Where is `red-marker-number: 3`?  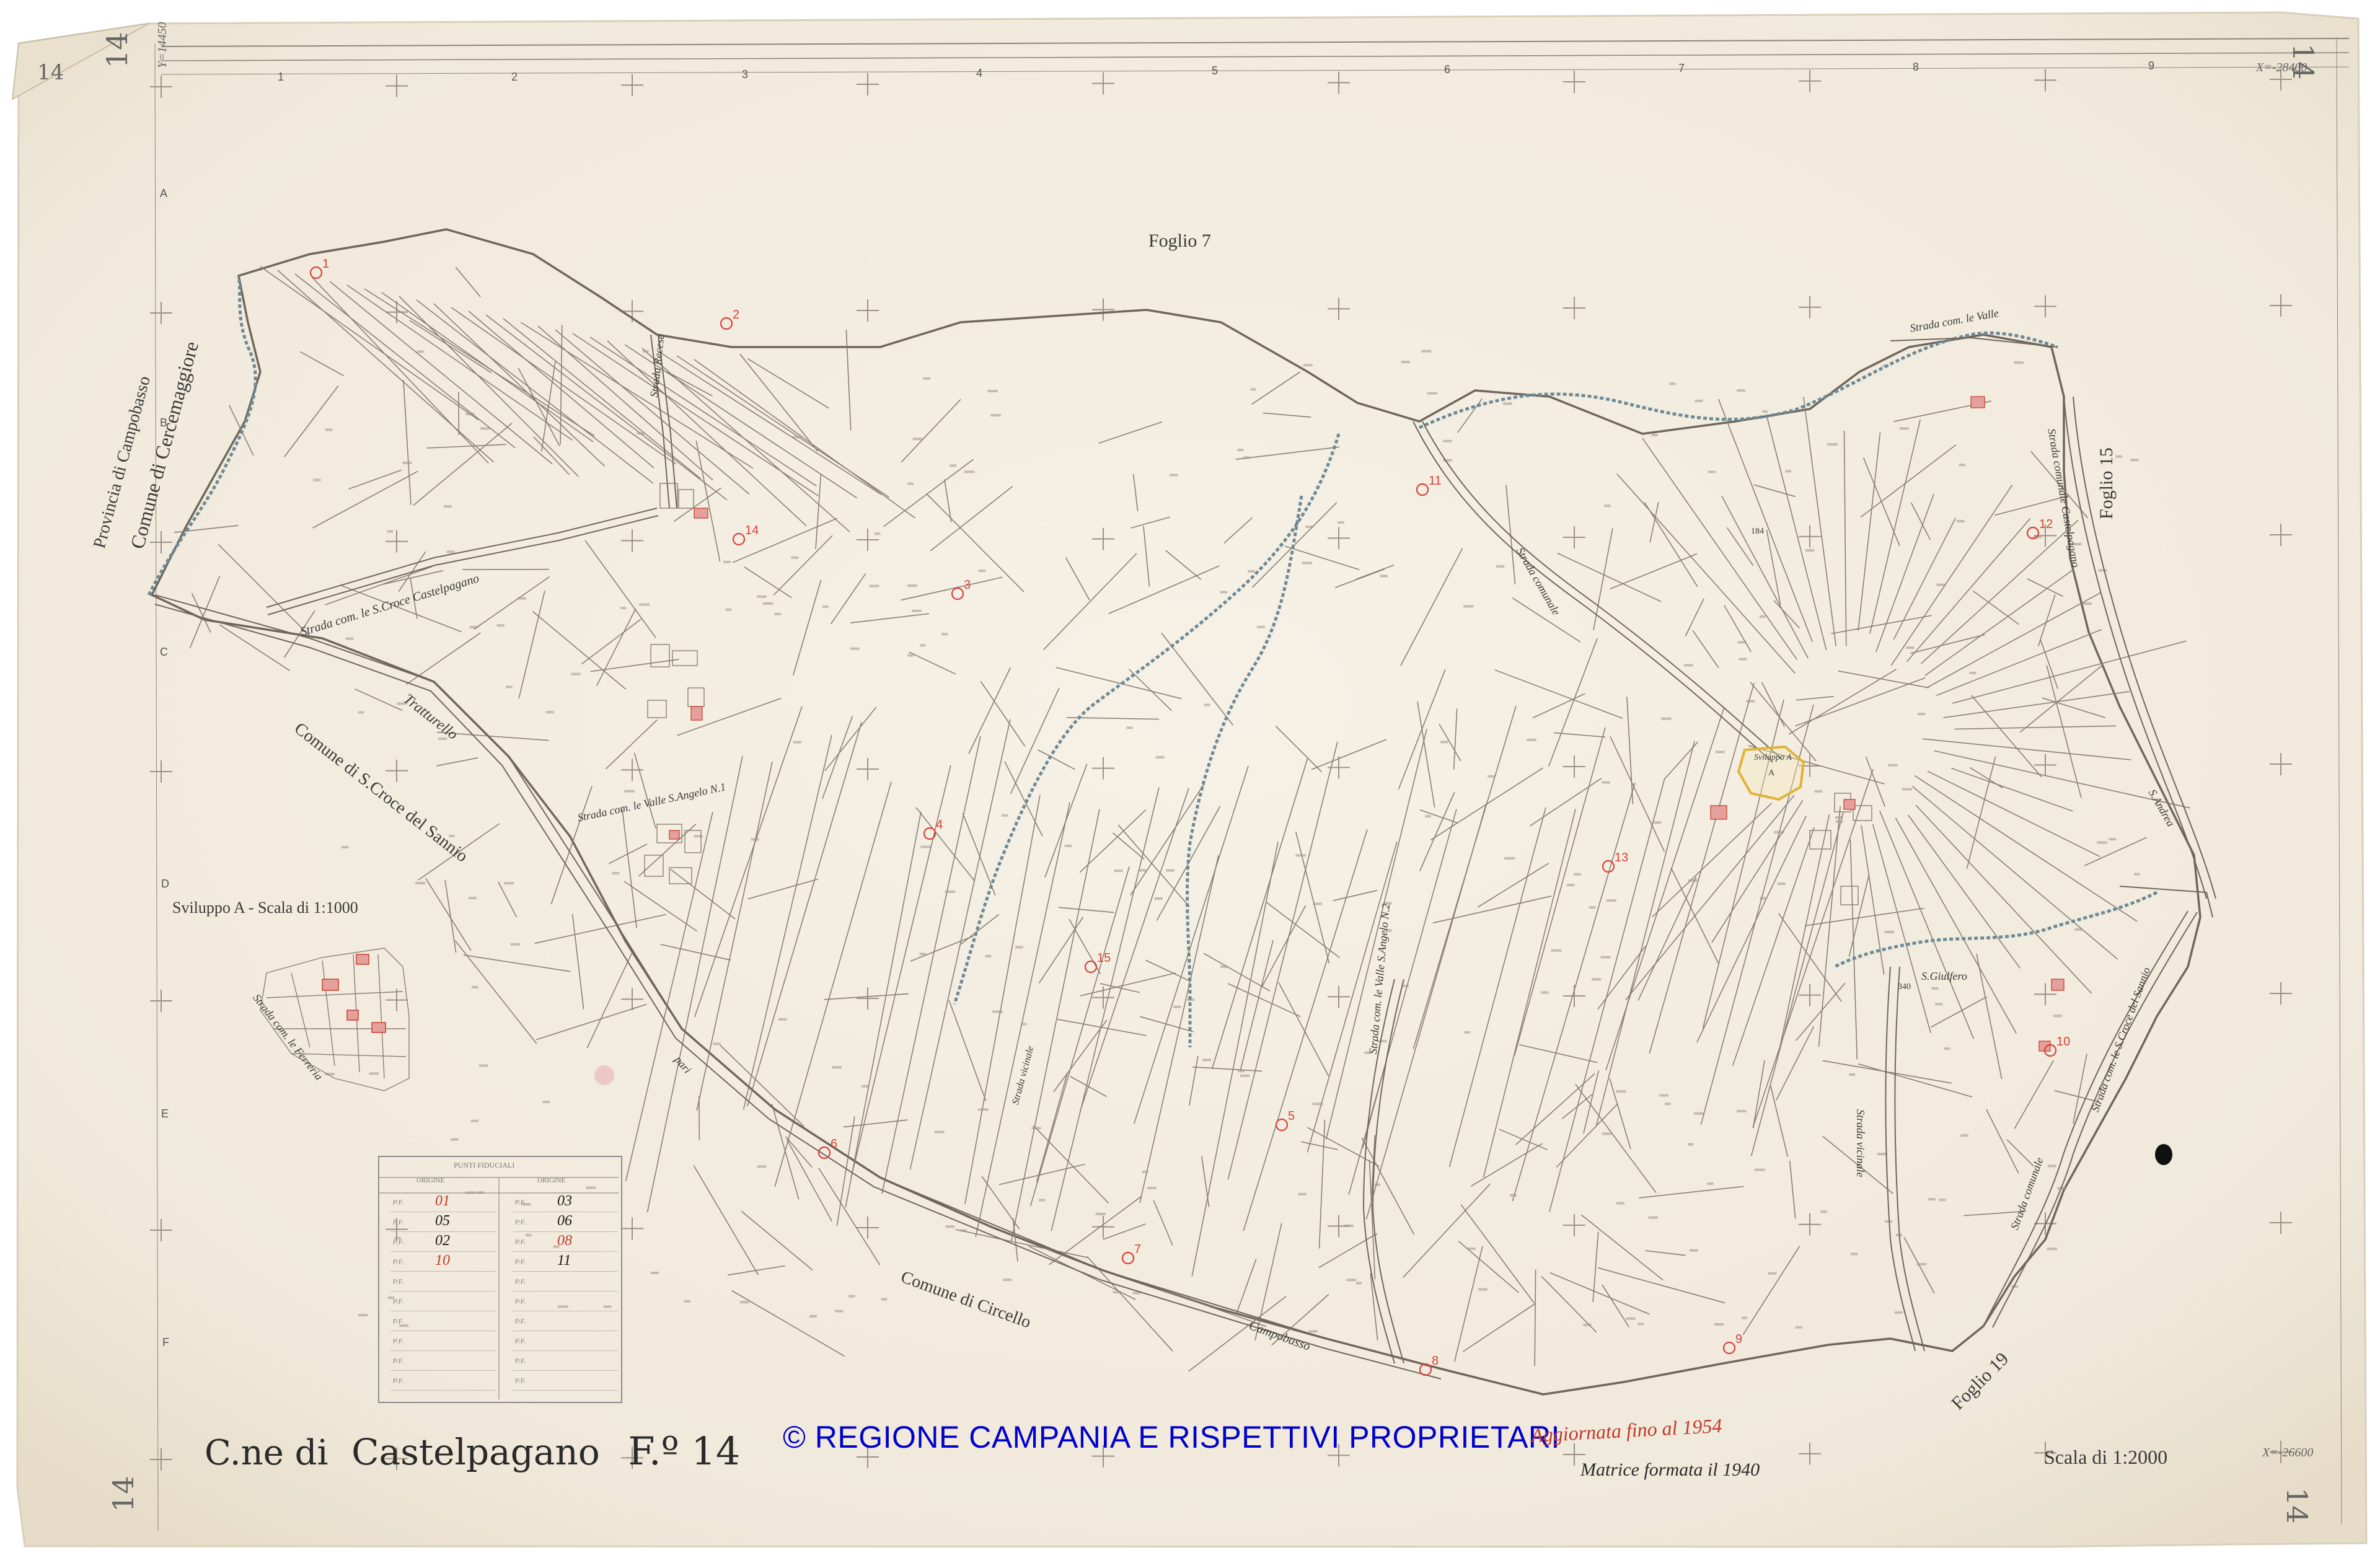 red-marker-number: 3 is located at coordinates (967, 585).